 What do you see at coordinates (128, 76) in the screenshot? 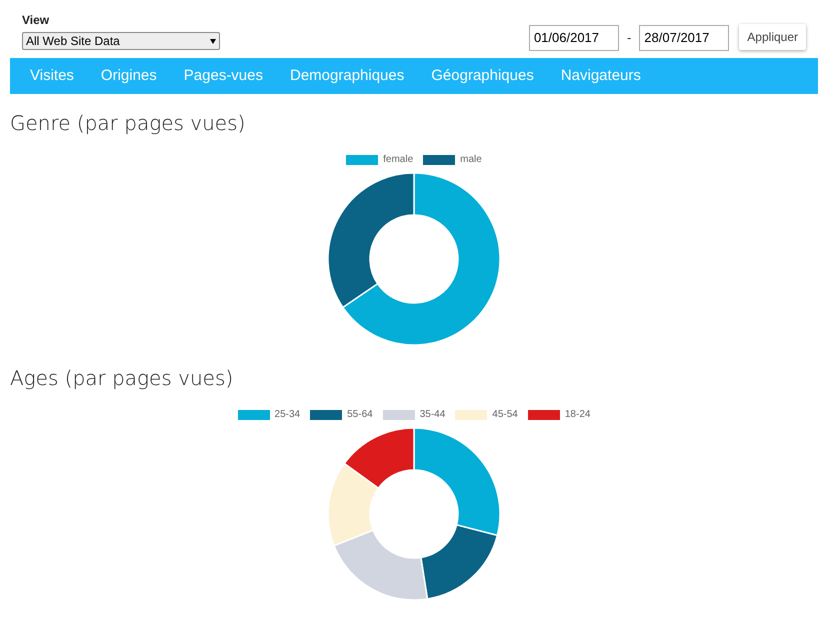
I see `nav-tab: Origines` at bounding box center [128, 76].